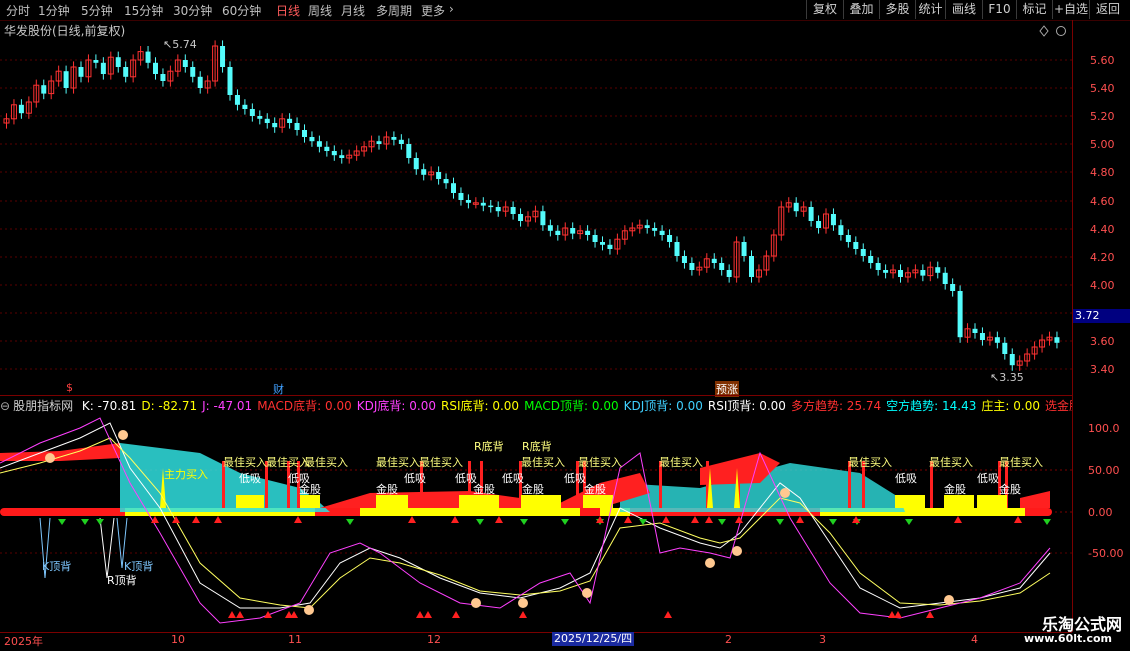 The image size is (1130, 651). What do you see at coordinates (69, 387) in the screenshot?
I see `event-dollar-marker: $` at bounding box center [69, 387].